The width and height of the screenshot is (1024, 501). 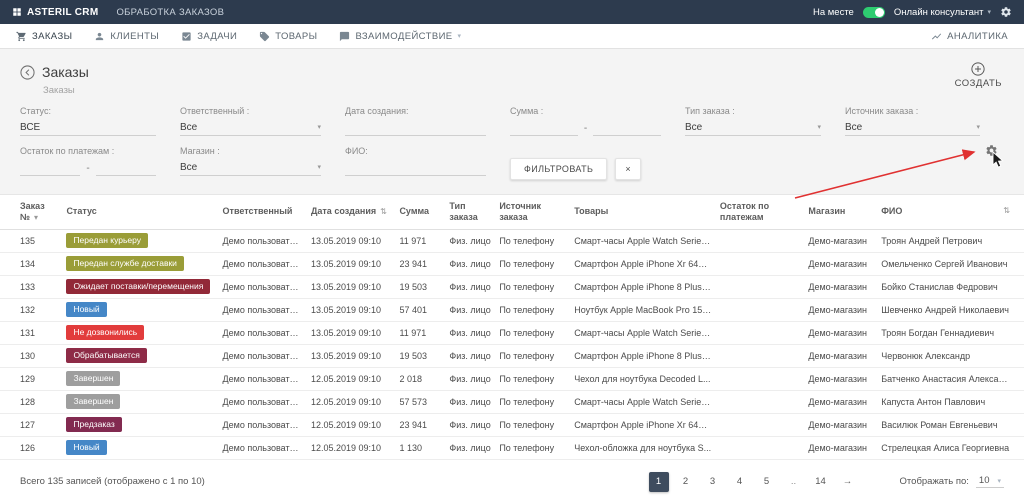 What do you see at coordinates (658, 481) in the screenshot?
I see `pagination-page-1: 1` at bounding box center [658, 481].